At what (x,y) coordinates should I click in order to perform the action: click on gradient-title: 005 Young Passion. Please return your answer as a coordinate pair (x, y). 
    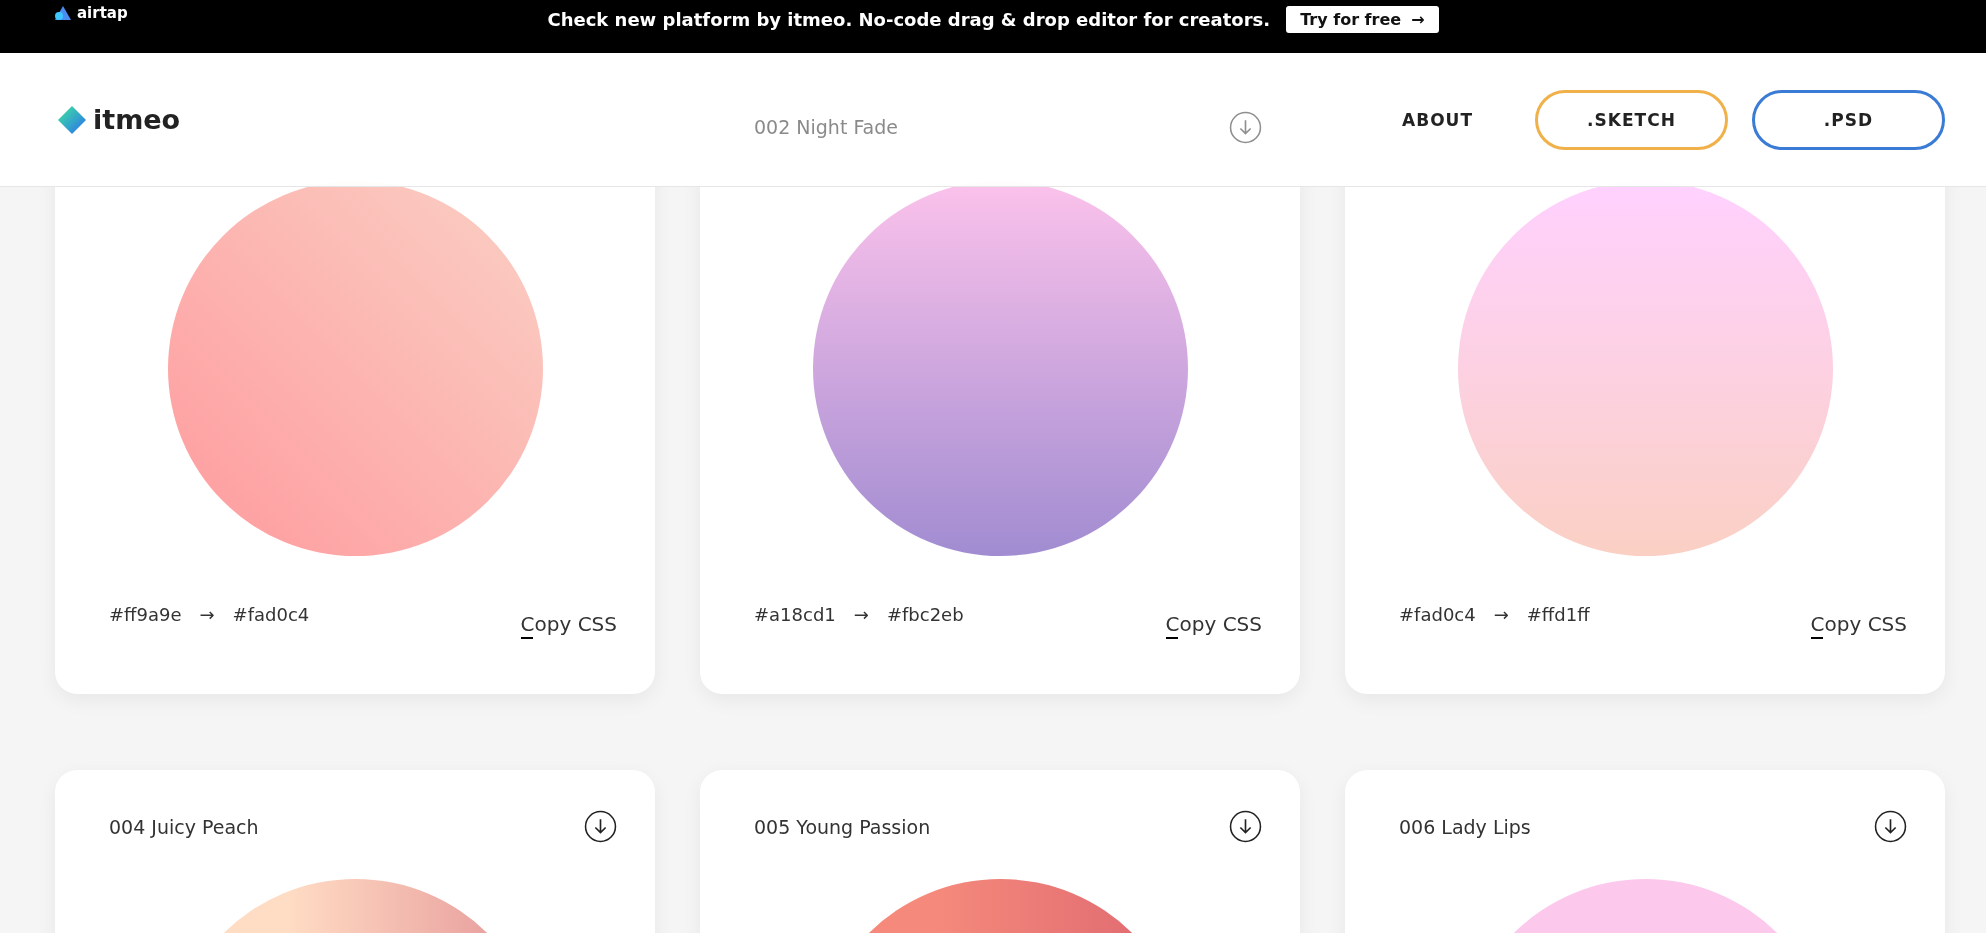
    Looking at the image, I should click on (842, 826).